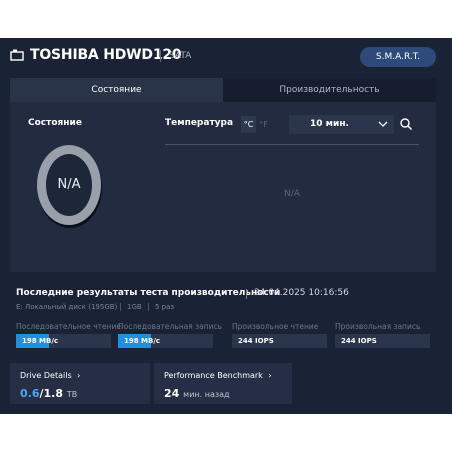 The height and width of the screenshot is (452, 452). What do you see at coordinates (72, 394) in the screenshot?
I see `drive-unit: TB` at bounding box center [72, 394].